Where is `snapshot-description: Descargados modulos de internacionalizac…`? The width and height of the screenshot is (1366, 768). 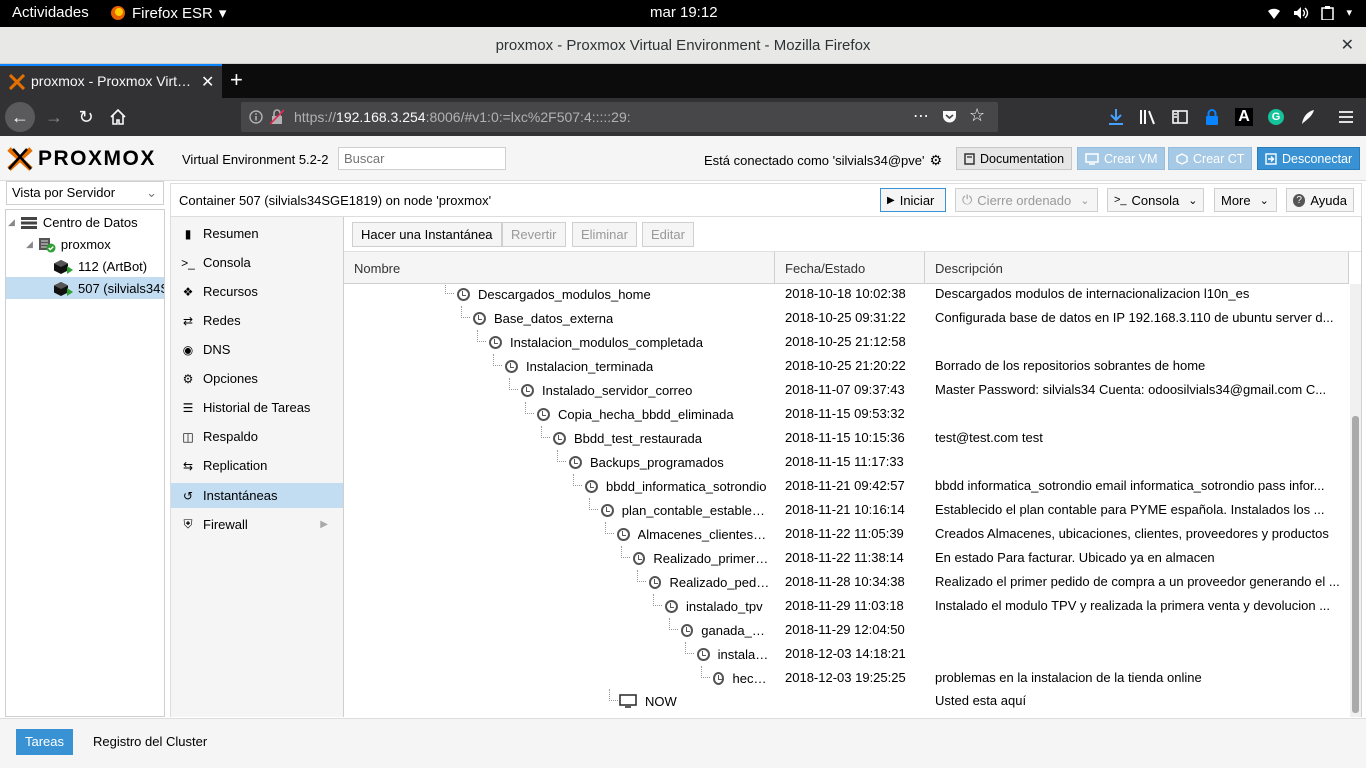 snapshot-description: Descargados modulos de internacionalizac… is located at coordinates (1092, 293).